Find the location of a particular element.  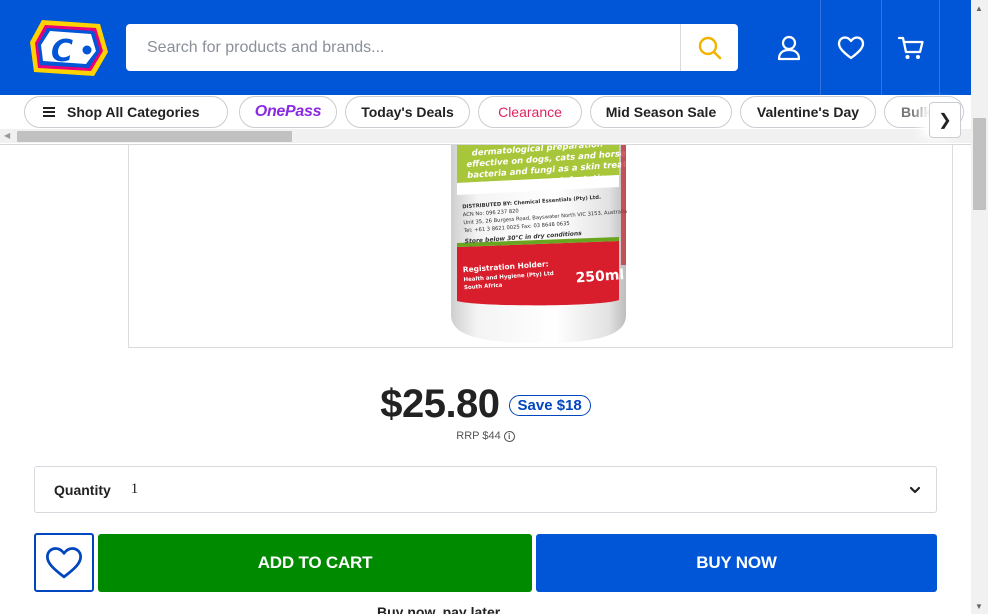

shop-all-label: Shop All Categories is located at coordinates (133, 112).